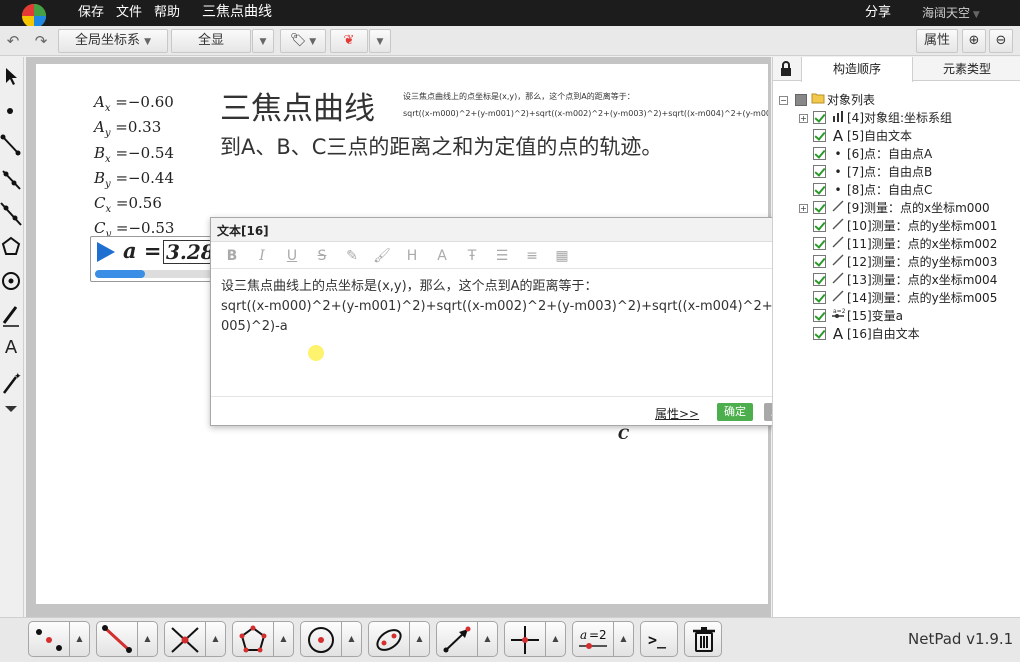 This screenshot has width=1020, height=662. Describe the element at coordinates (117, 639) in the screenshot. I see `segment-tool-button` at that location.